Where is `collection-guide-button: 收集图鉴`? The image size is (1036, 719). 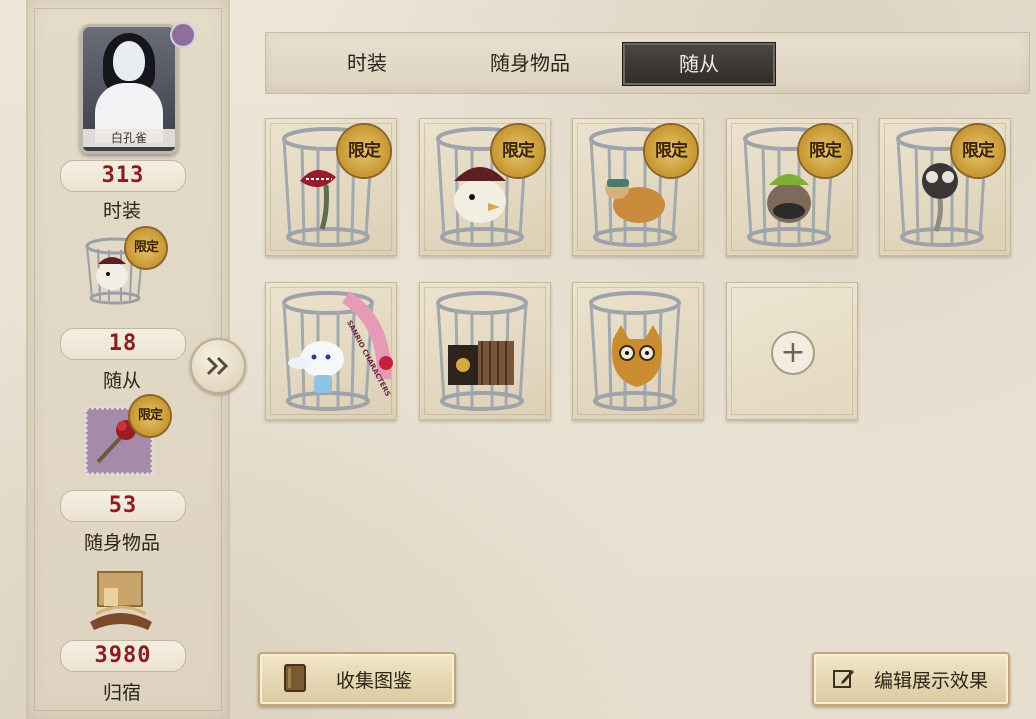
collection-guide-button: 收集图鉴 is located at coordinates (357, 679).